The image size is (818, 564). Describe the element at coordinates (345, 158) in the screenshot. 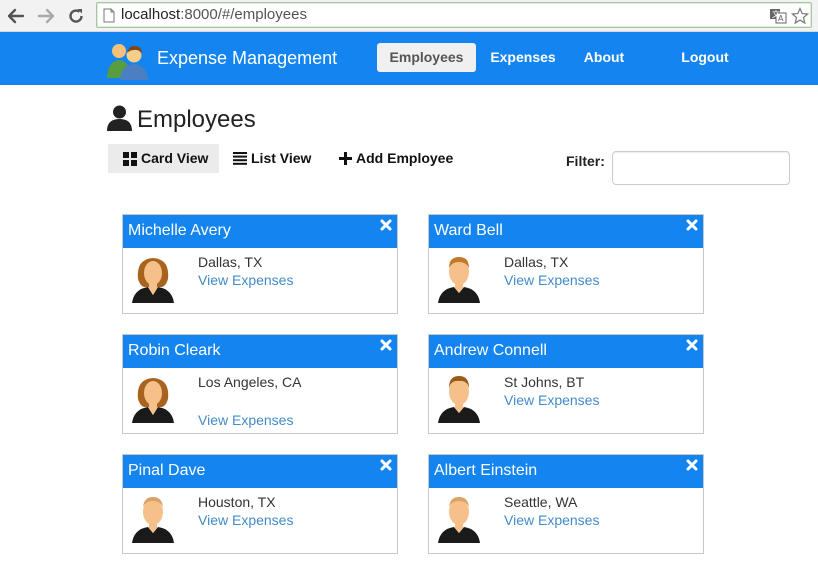

I see `plus-icon` at that location.